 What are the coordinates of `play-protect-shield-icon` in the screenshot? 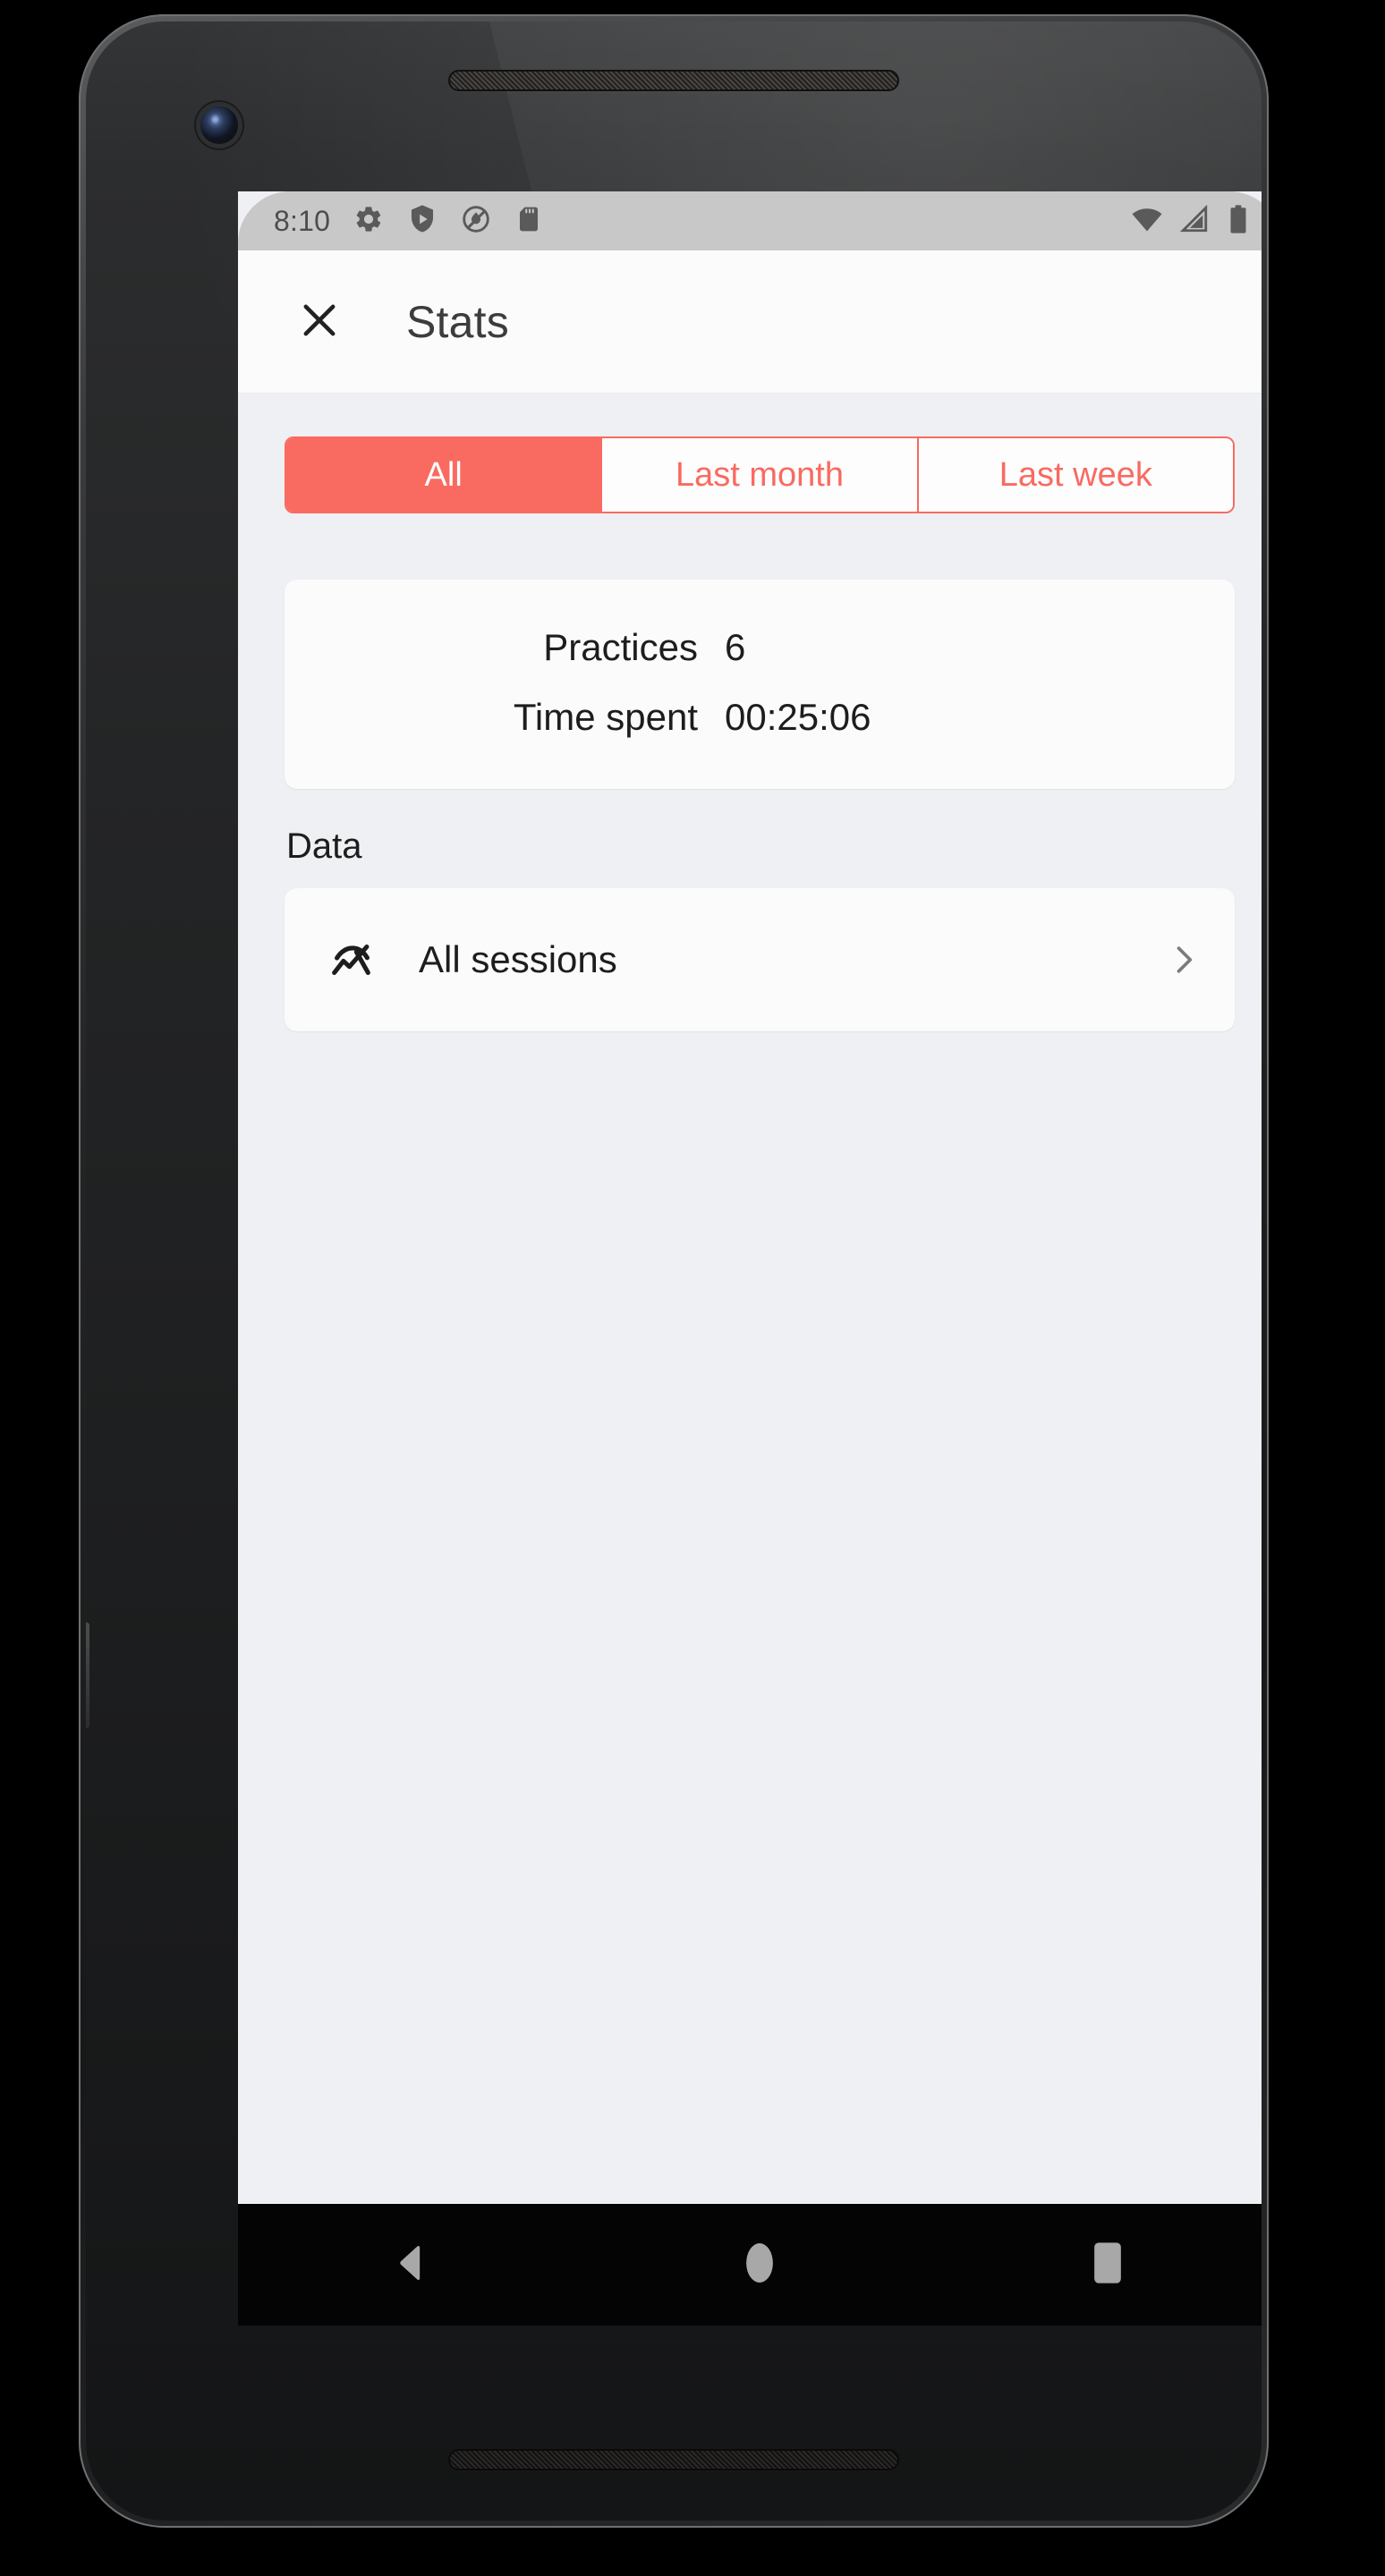 It's located at (422, 221).